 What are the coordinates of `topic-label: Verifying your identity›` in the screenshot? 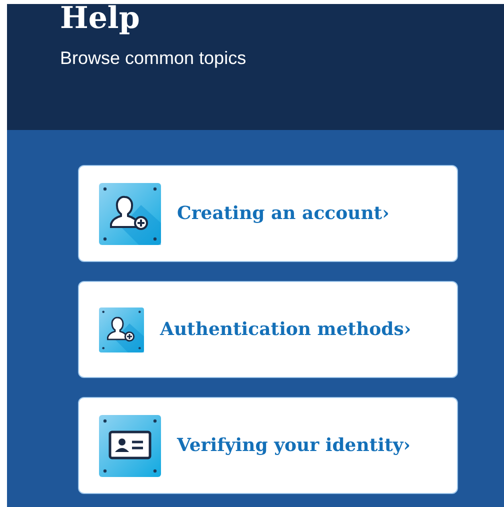 It's located at (293, 445).